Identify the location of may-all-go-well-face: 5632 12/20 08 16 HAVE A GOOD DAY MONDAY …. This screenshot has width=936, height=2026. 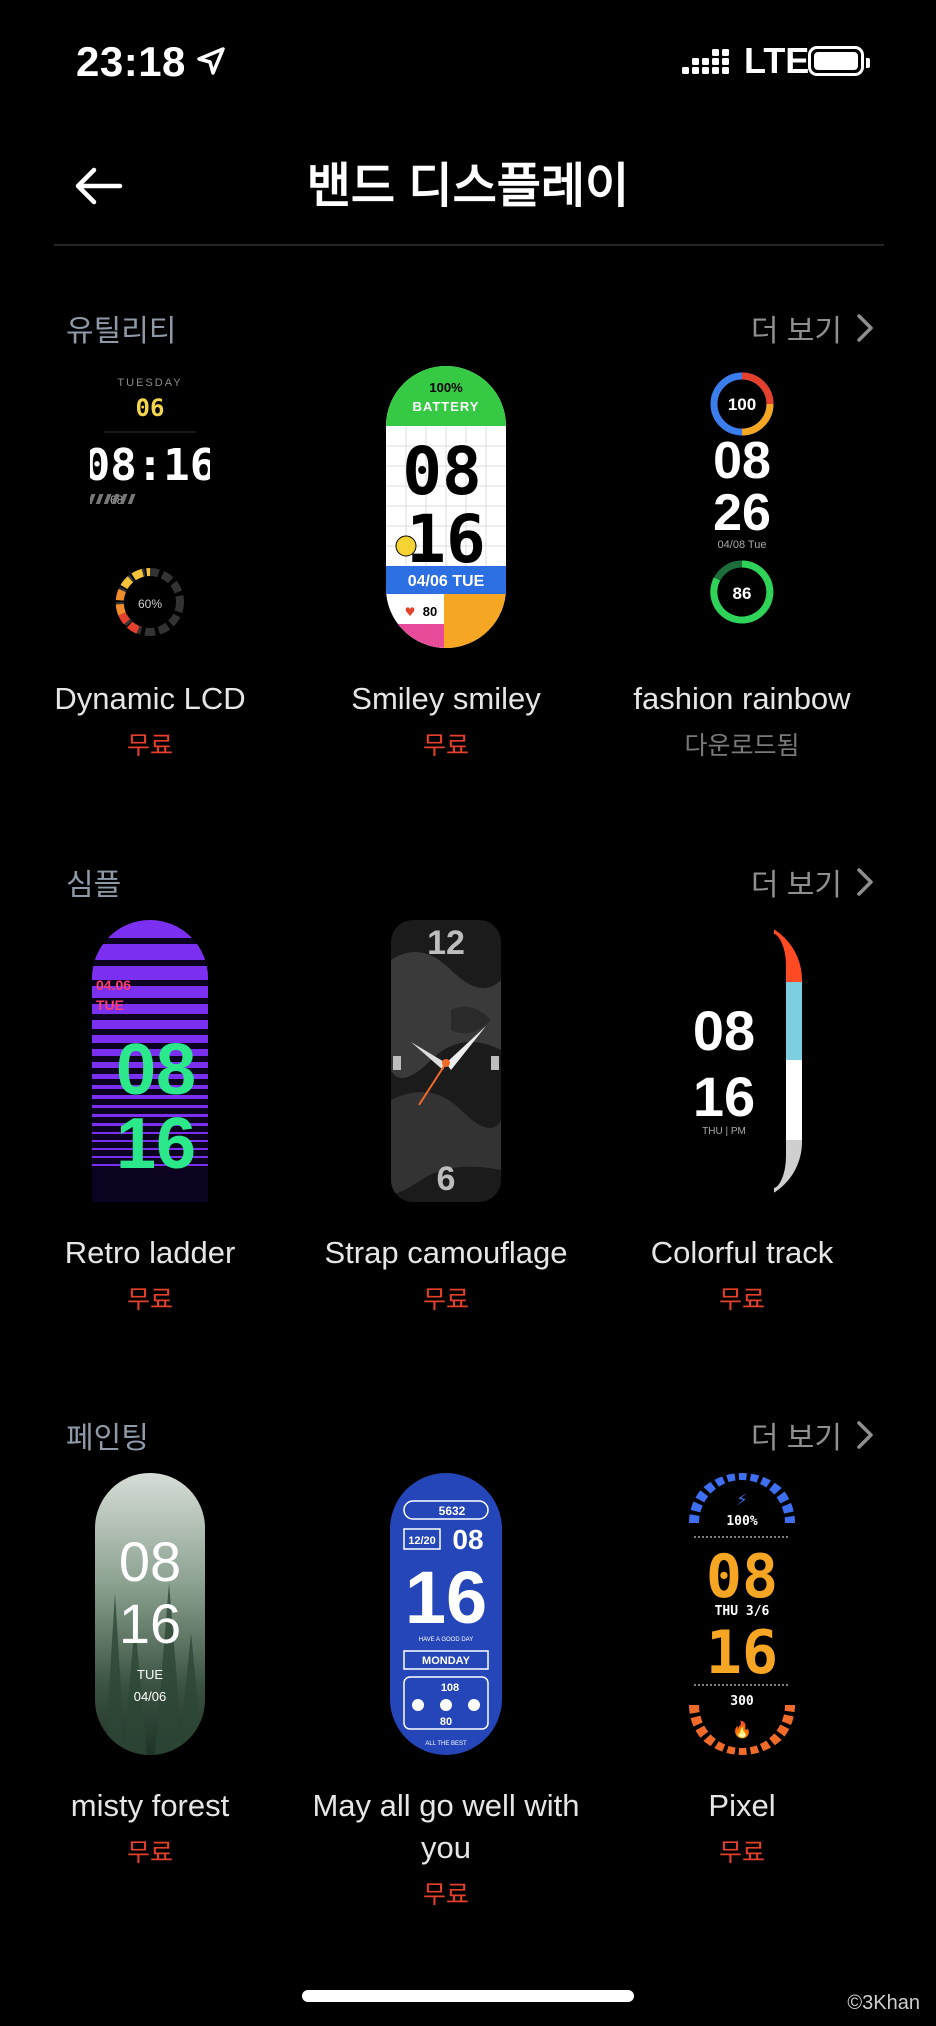
(446, 1623).